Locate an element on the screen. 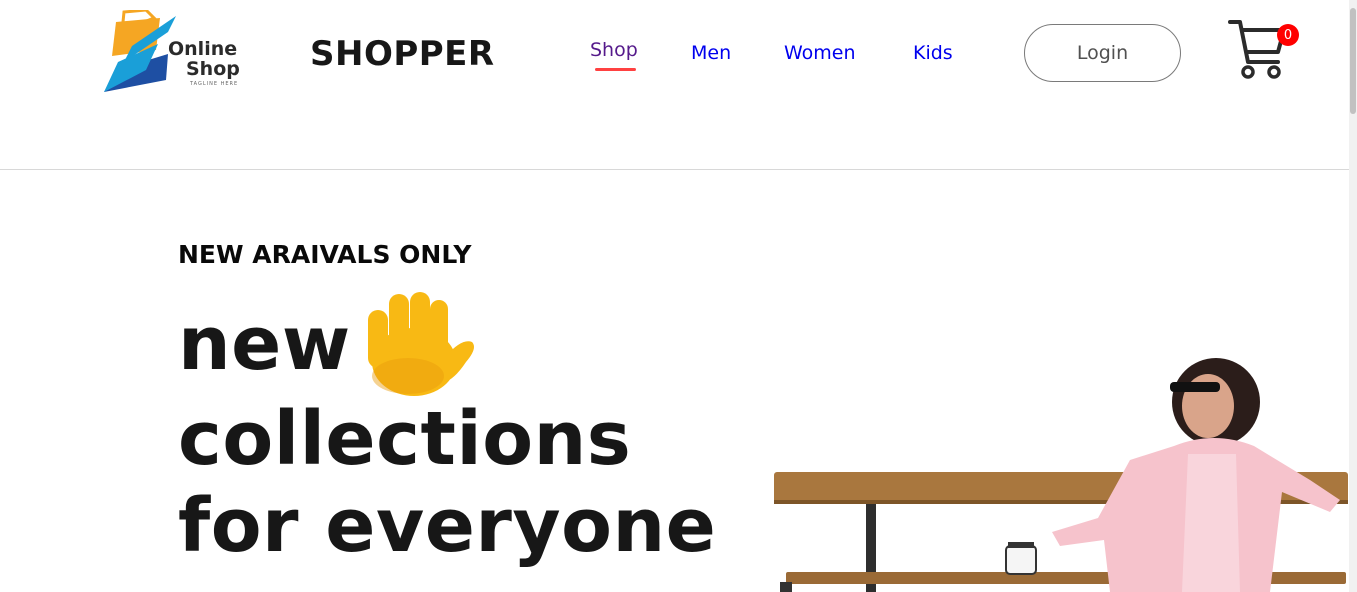 The height and width of the screenshot is (592, 1357). scrollbar-thumb is located at coordinates (1353, 61).